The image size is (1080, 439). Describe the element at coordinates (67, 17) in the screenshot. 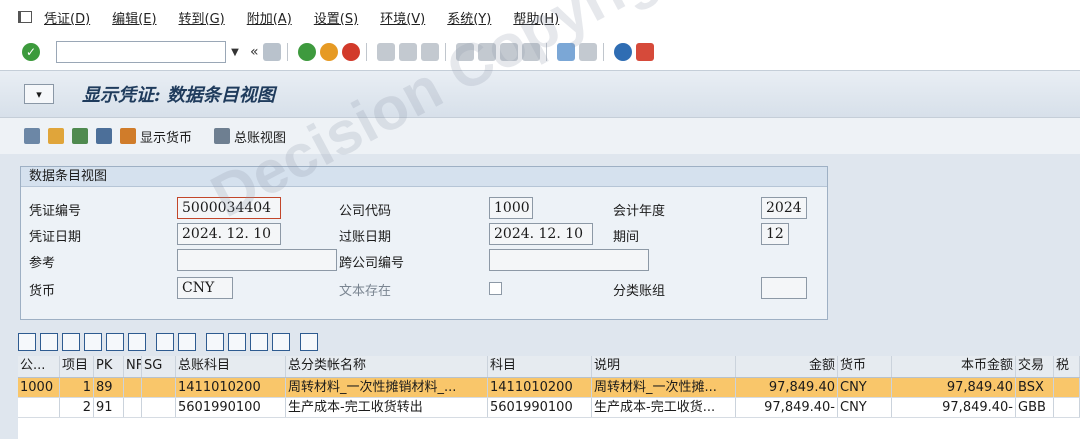

I see `menu-voucher: 凭证(D)` at that location.